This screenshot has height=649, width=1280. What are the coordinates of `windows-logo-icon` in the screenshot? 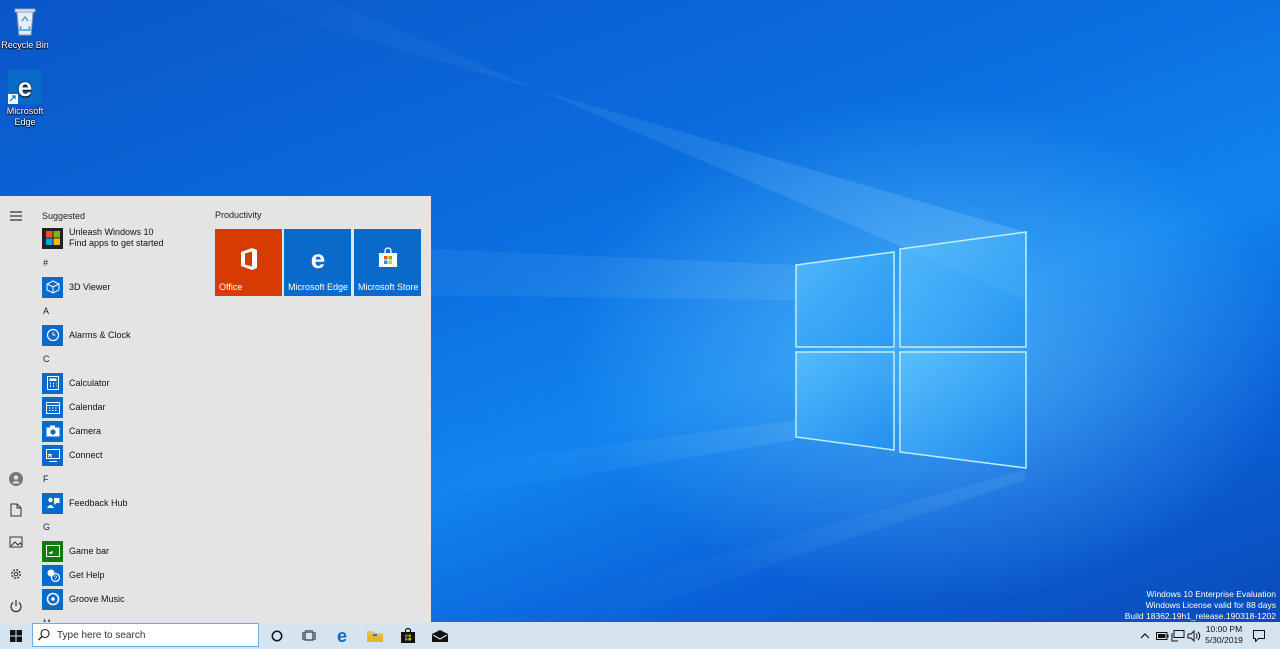 It's located at (52, 238).